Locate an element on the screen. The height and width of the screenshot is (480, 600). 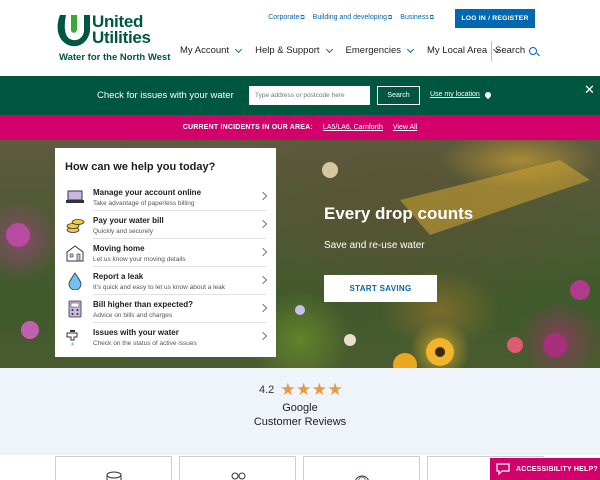
use-location-label: Use my location is located at coordinates (455, 94).